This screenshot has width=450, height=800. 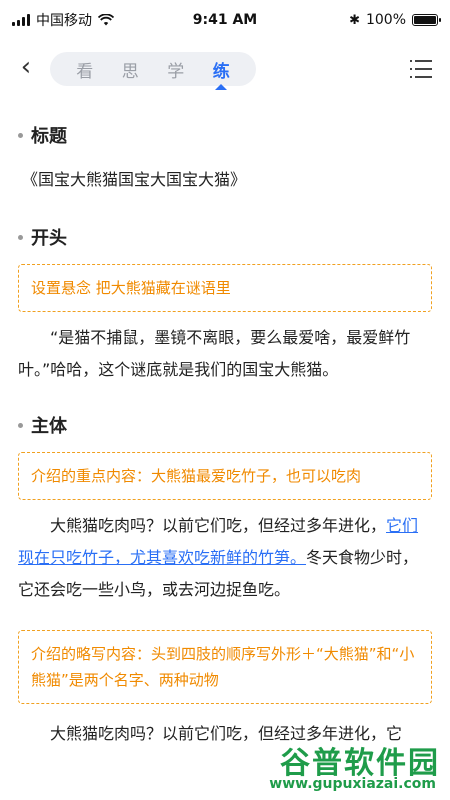 I want to click on carrier-label: 中国移动, so click(x=64, y=21).